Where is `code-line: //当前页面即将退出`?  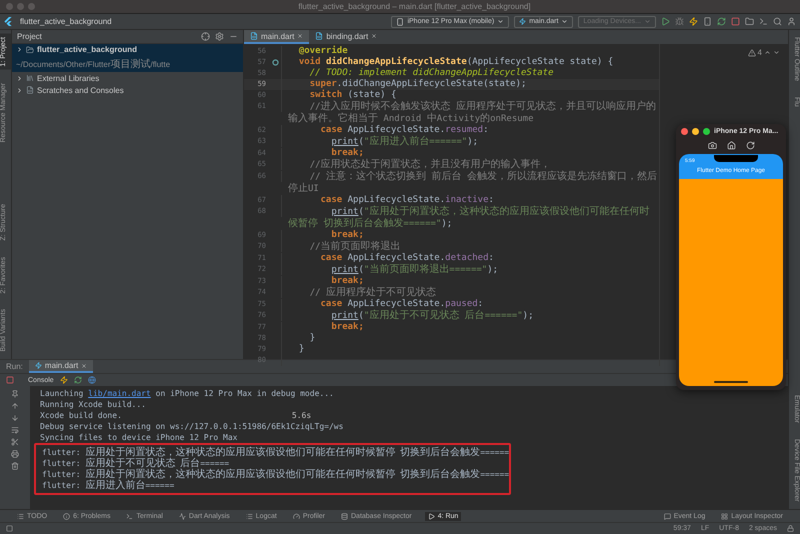 code-line: //当前页面即将退出 is located at coordinates (354, 247).